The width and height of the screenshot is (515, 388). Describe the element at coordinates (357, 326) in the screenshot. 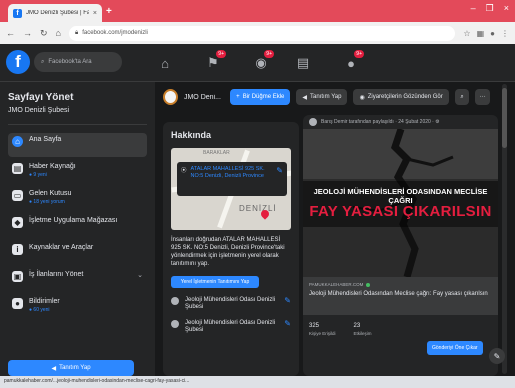

I see `stat-value: 23` at that location.